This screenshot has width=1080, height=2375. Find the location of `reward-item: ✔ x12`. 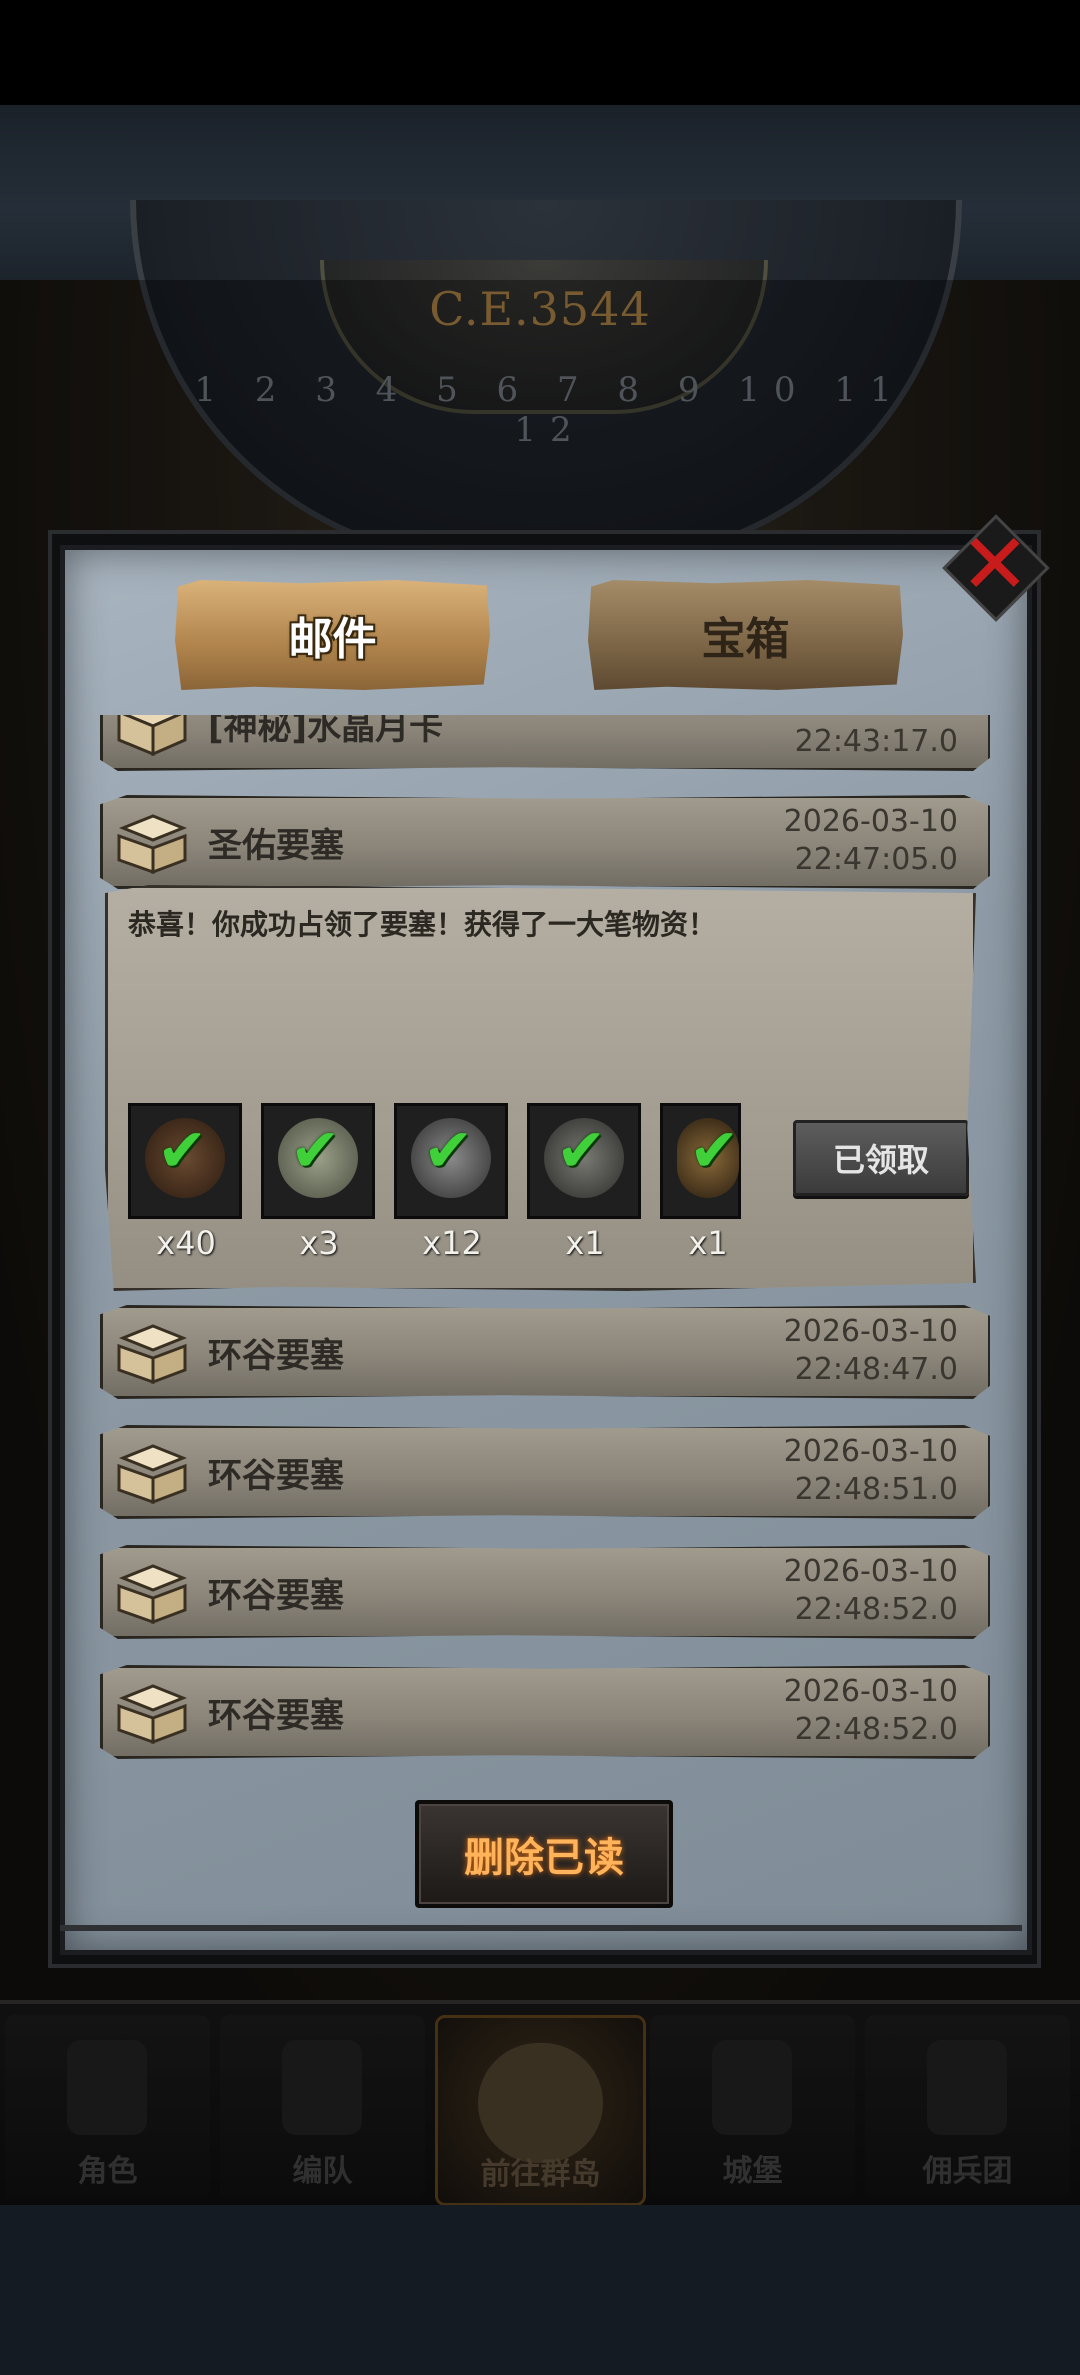

reward-item: ✔ x12 is located at coordinates (451, 1182).